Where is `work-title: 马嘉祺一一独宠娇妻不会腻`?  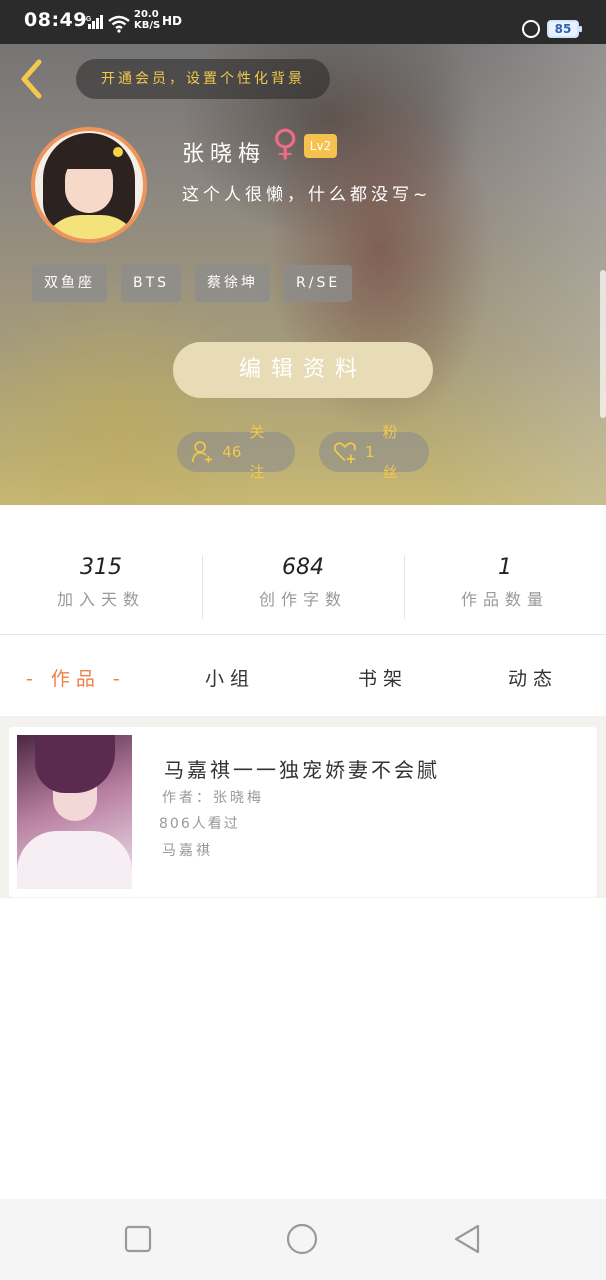
work-title: 马嘉祺一一独宠娇妻不会腻 is located at coordinates (302, 768).